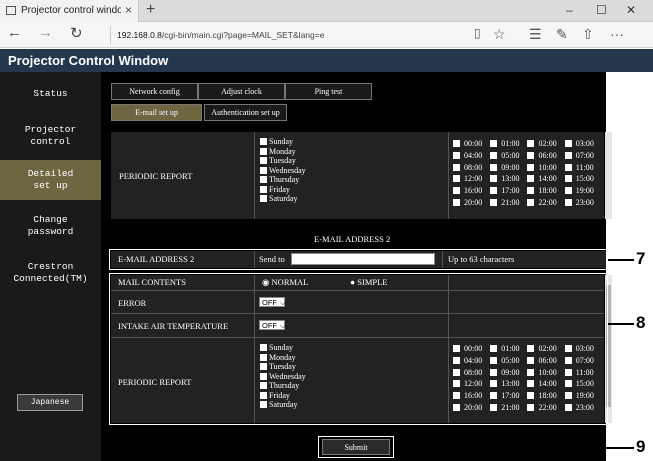  Describe the element at coordinates (14, 32) in the screenshot. I see `back-icon: ←` at that location.